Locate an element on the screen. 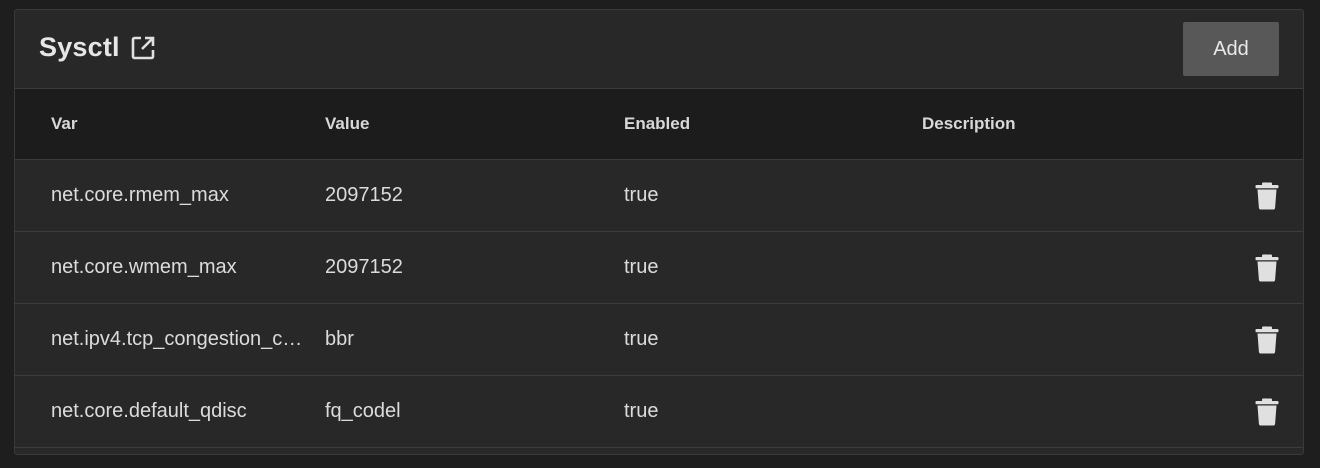 This screenshot has width=1320, height=468. cell-var: net.core.rmem_max is located at coordinates (140, 195).